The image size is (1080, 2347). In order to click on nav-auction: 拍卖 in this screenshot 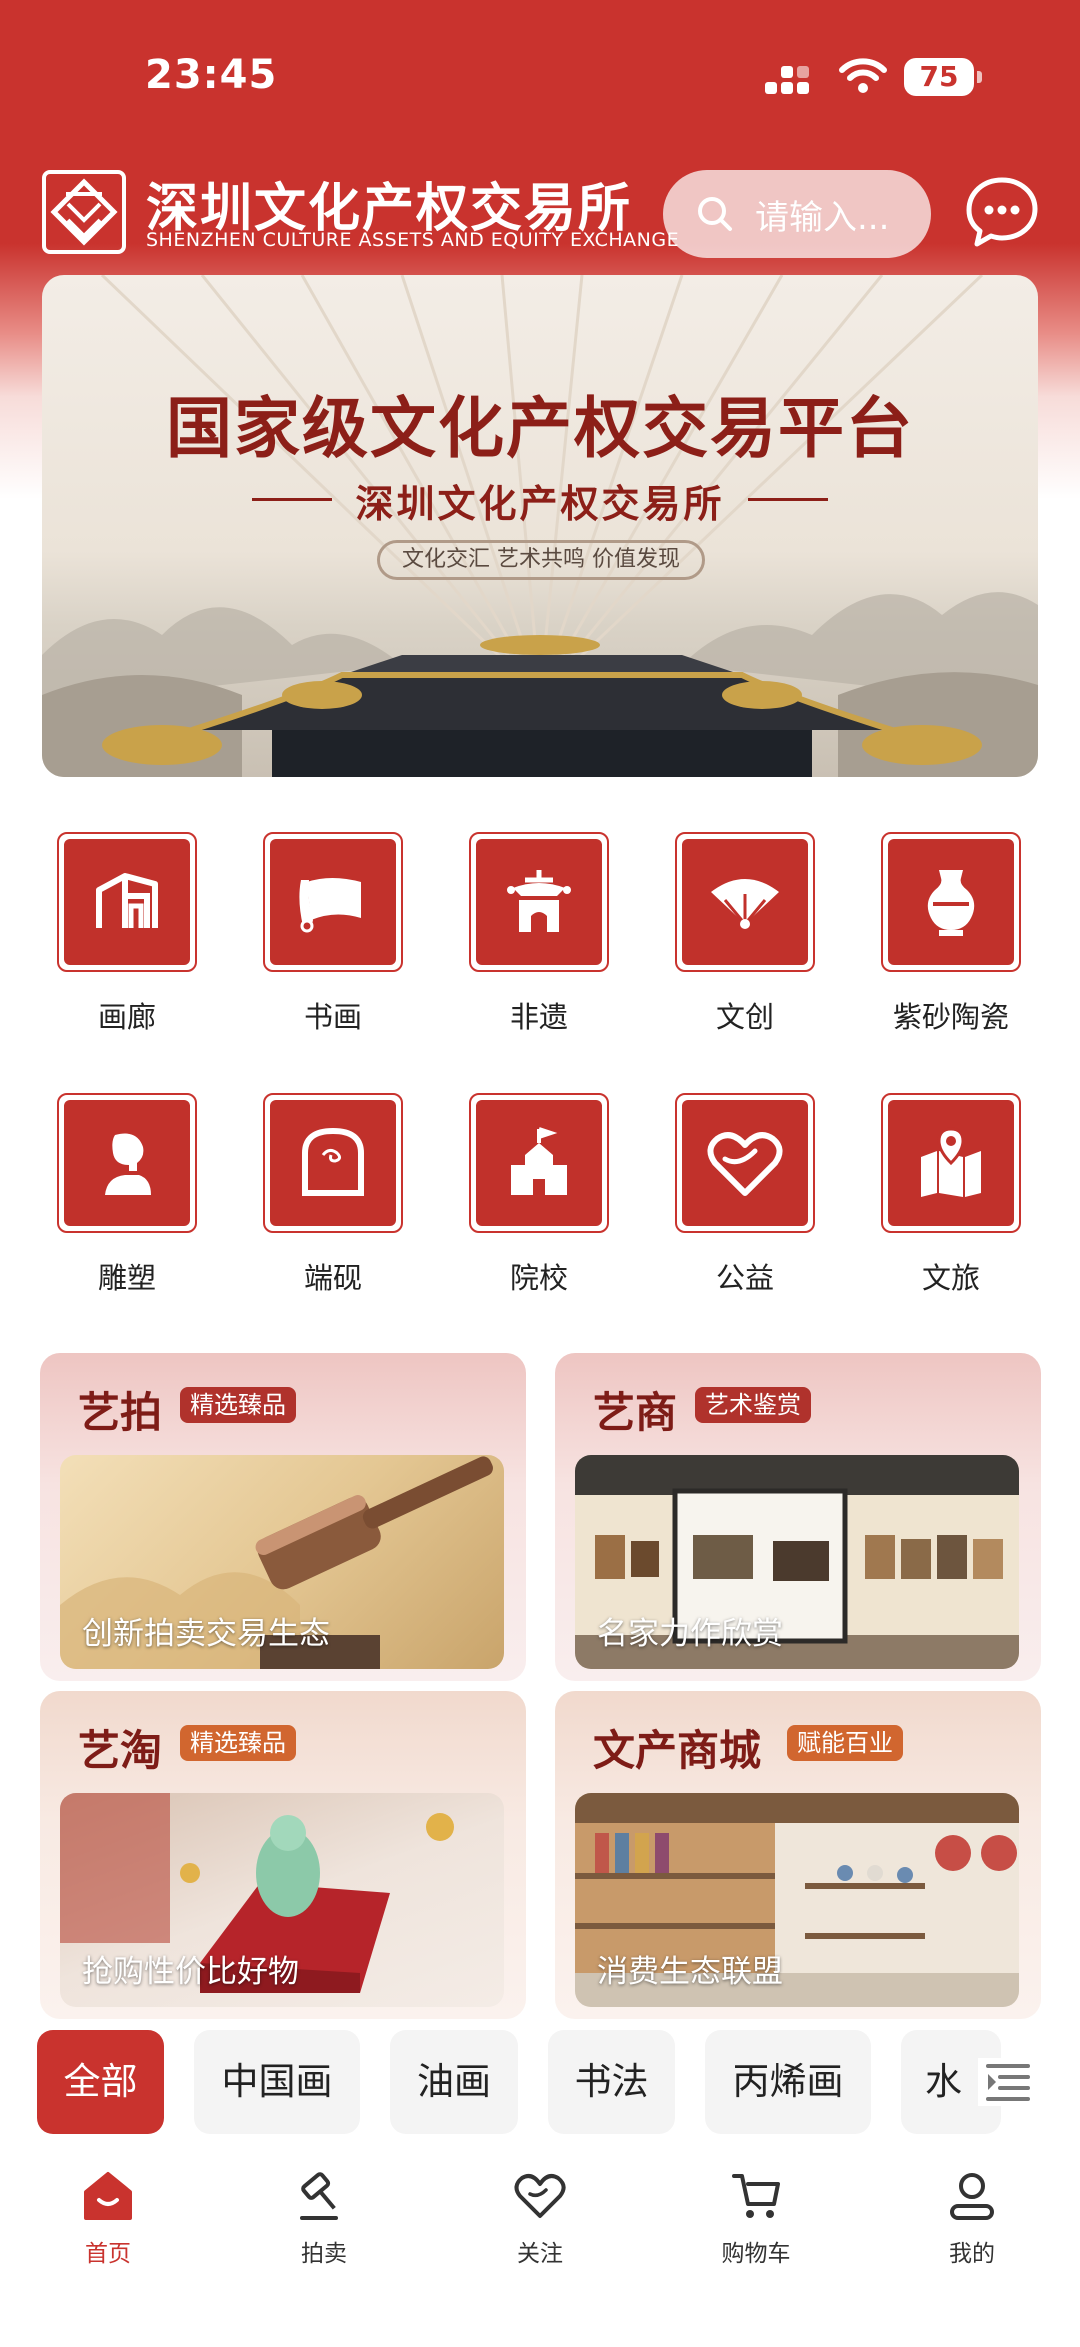, I will do `click(324, 2218)`.